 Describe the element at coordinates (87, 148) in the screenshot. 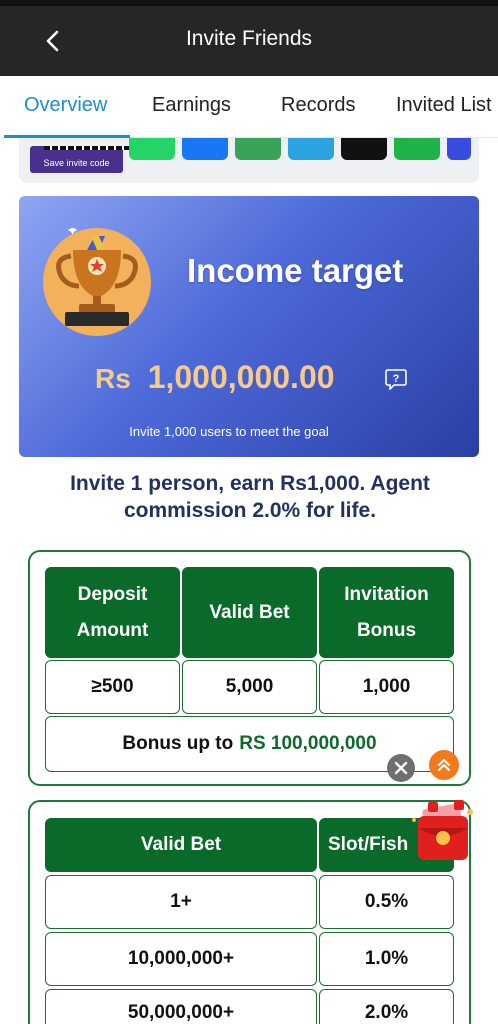

I see `qr-code-fragment` at that location.